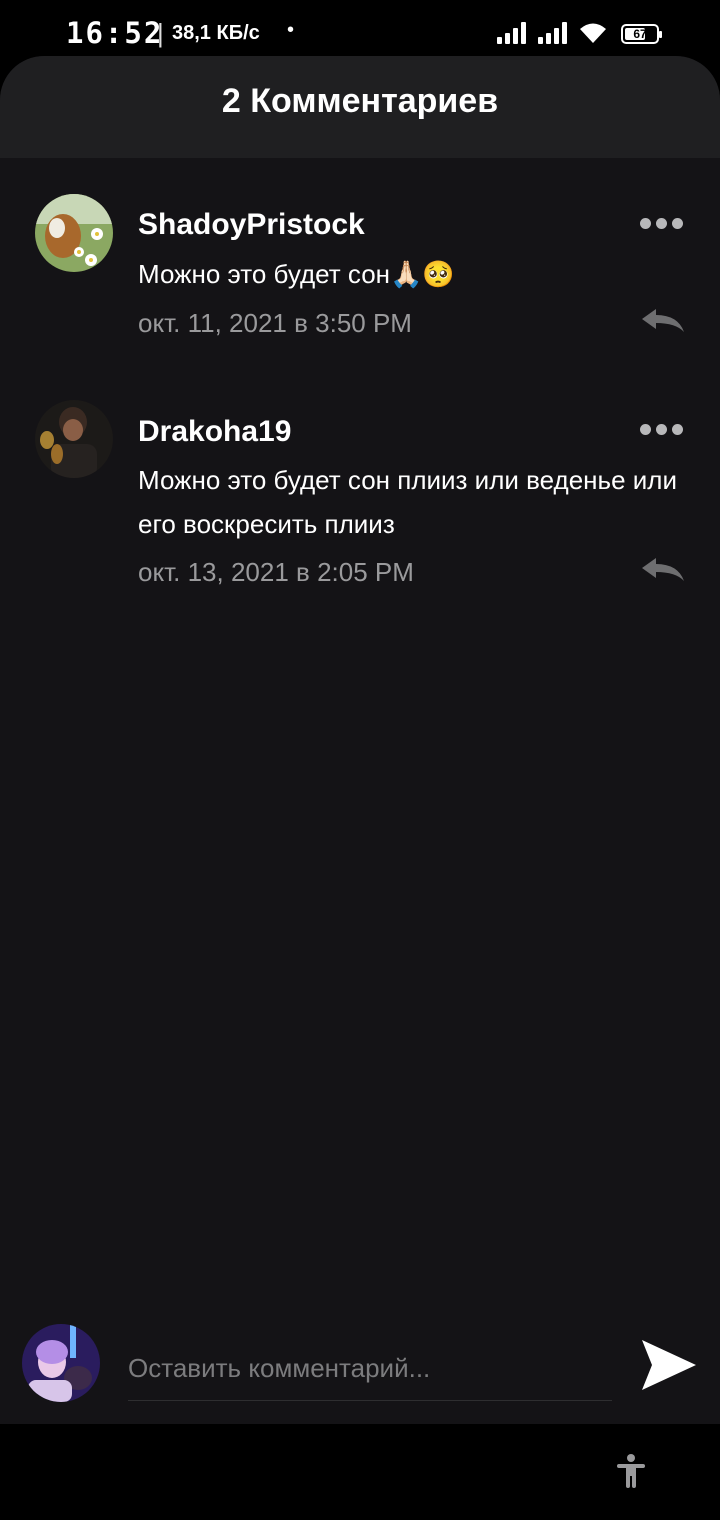  I want to click on comment-date: окт. 11, 2021 в 3:50 PM, so click(275, 323).